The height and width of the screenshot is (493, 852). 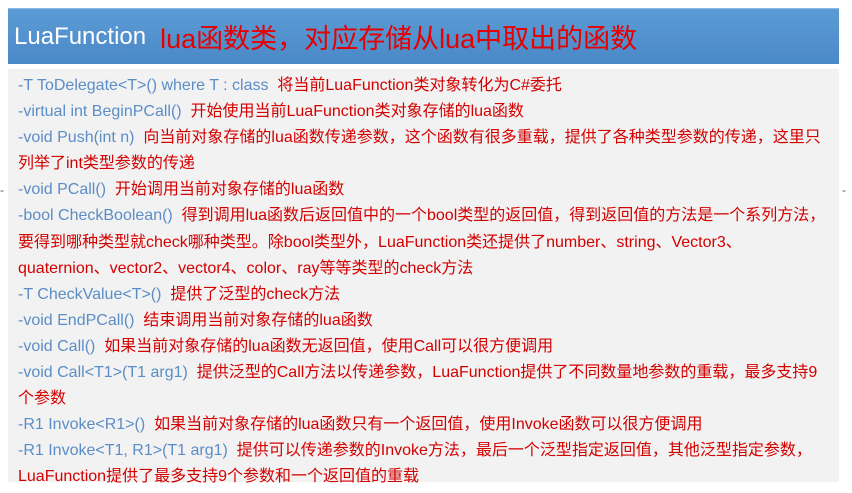 What do you see at coordinates (76, 138) in the screenshot?
I see `method-signature: -void Push(int n)` at bounding box center [76, 138].